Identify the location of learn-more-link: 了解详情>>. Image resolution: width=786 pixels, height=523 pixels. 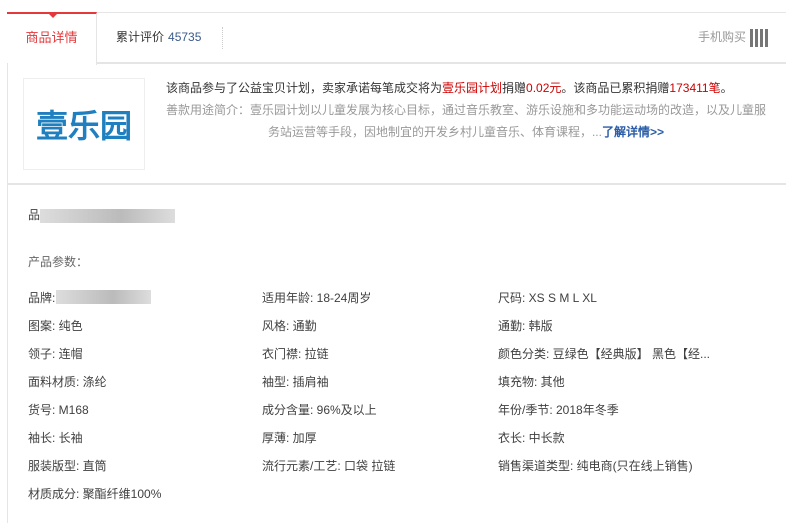
(633, 132).